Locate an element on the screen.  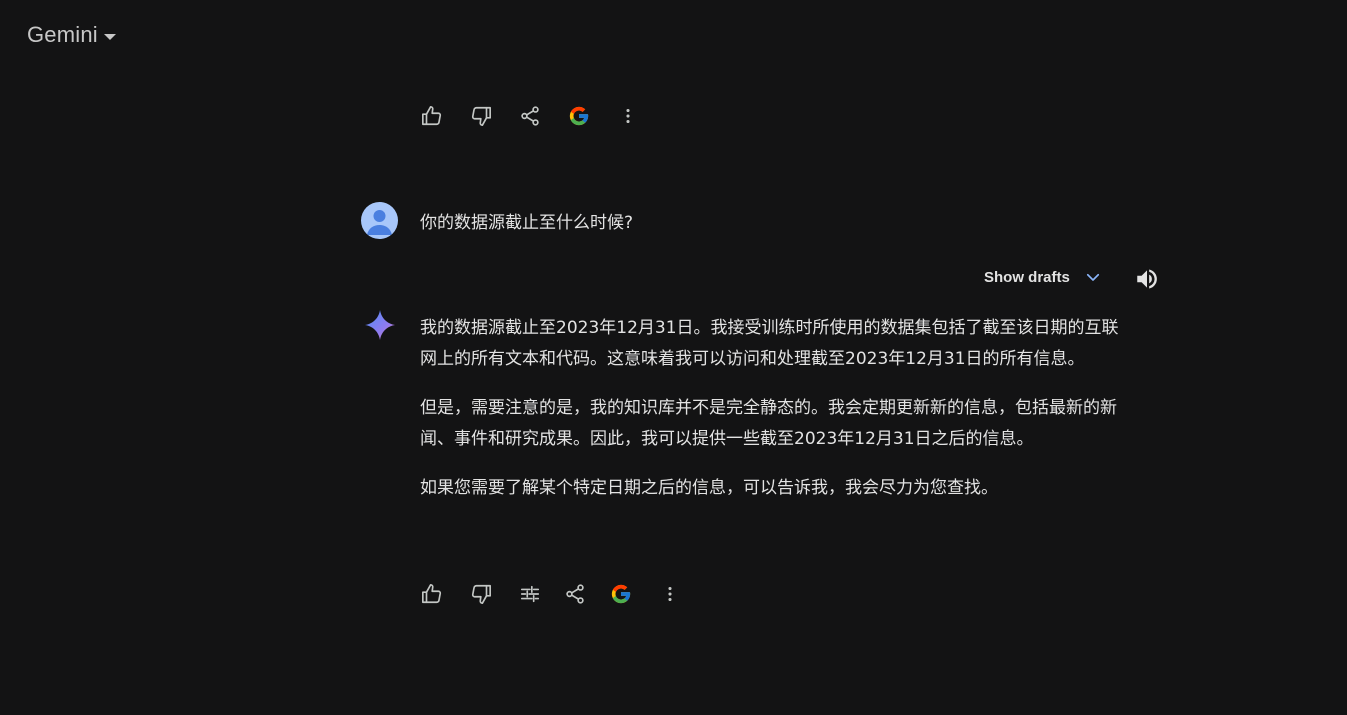
tune-icon is located at coordinates (530, 594).